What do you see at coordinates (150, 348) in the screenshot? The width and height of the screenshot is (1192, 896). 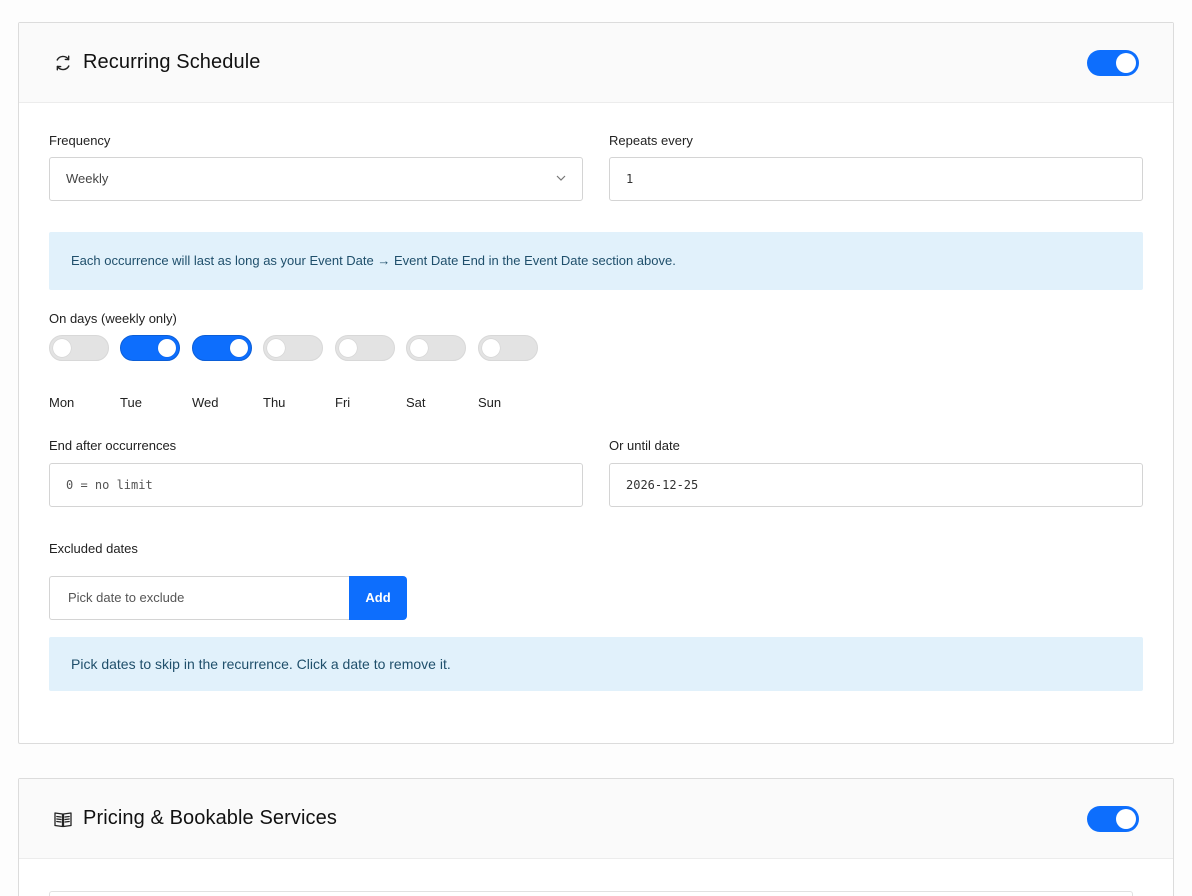 I see `day-toggle-tue` at bounding box center [150, 348].